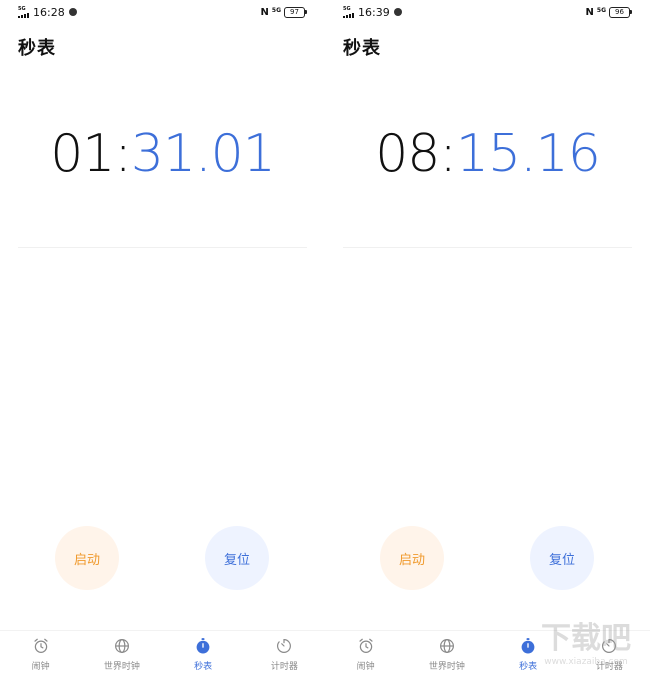  I want to click on elapsed-minutes: 01:, so click(91, 154).